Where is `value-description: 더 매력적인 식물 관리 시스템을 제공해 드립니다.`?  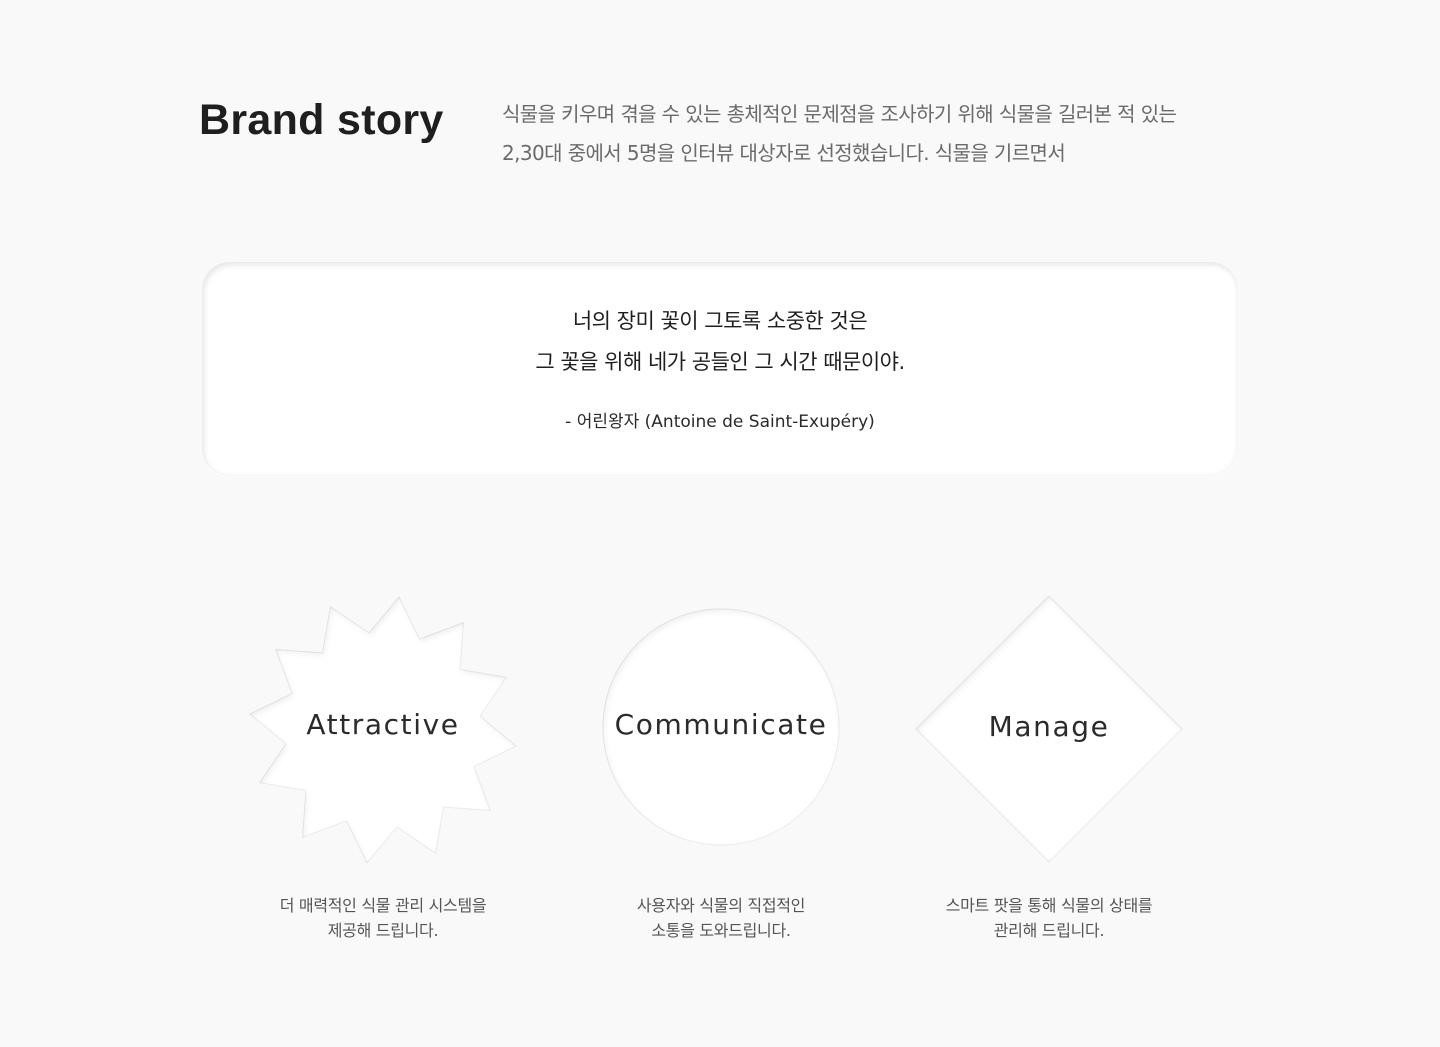 value-description: 더 매력적인 식물 관리 시스템을 제공해 드립니다. is located at coordinates (383, 918).